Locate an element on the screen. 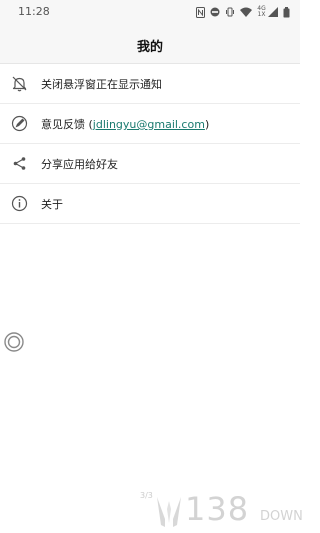 The image size is (320, 533). menu-item-label: 关于 is located at coordinates (52, 204).